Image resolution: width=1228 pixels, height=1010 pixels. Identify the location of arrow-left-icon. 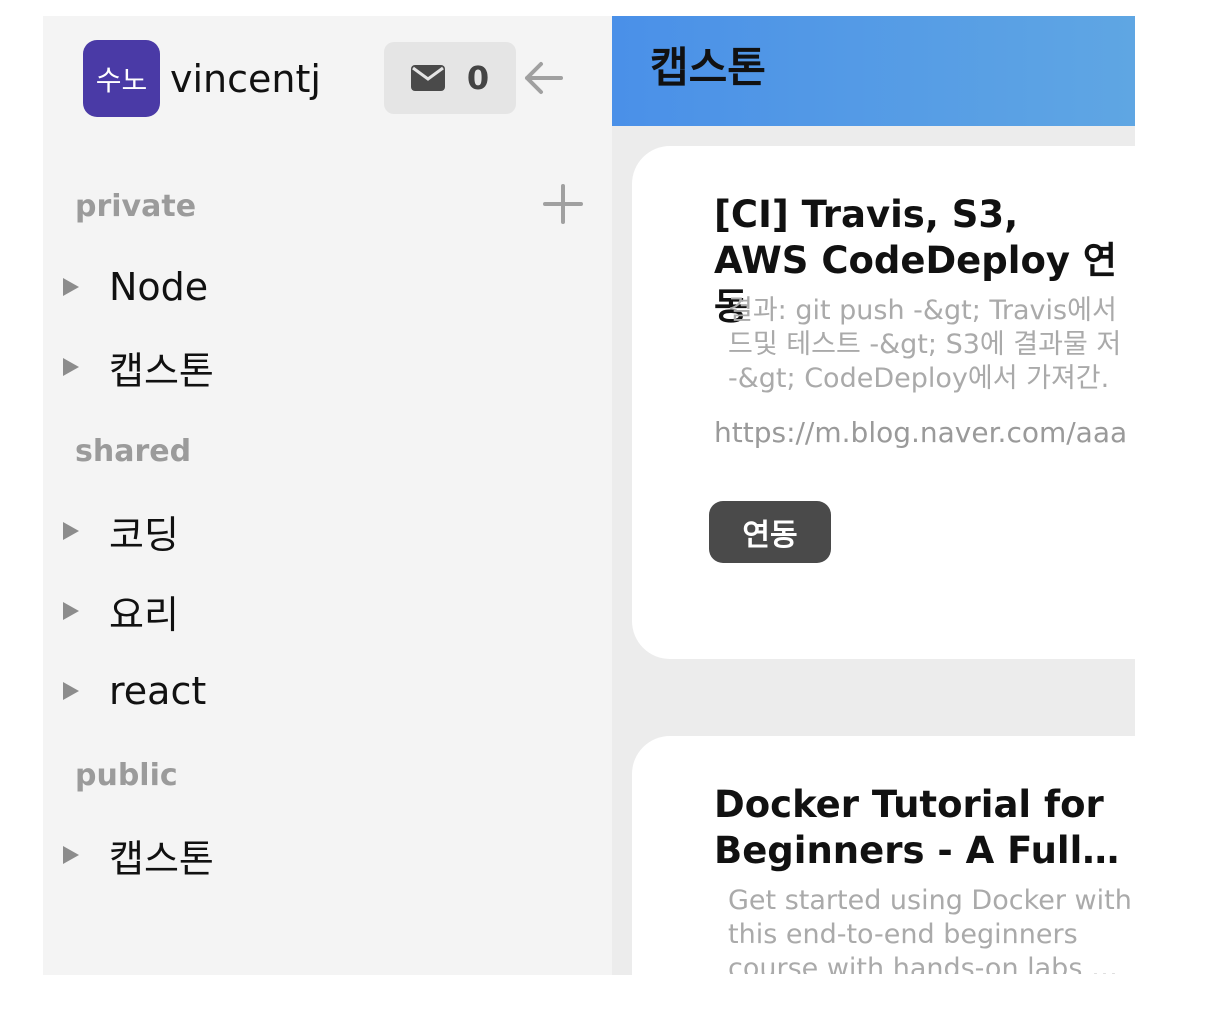
(543, 78).